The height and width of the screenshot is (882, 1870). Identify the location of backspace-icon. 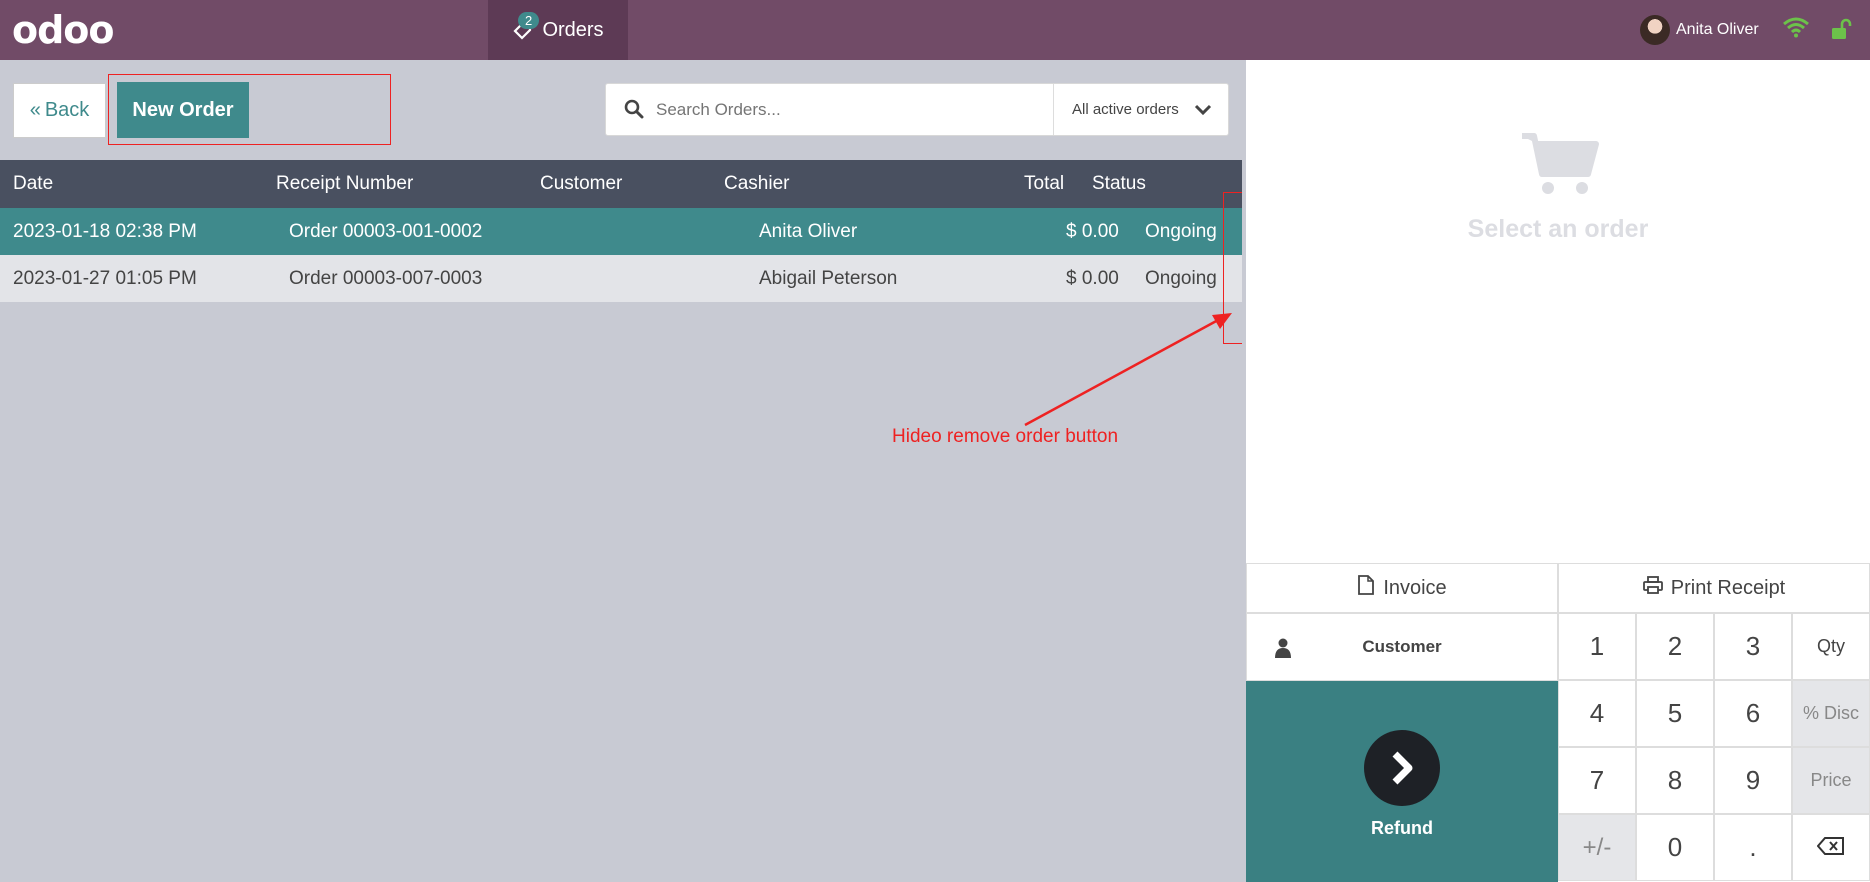
(1830, 847).